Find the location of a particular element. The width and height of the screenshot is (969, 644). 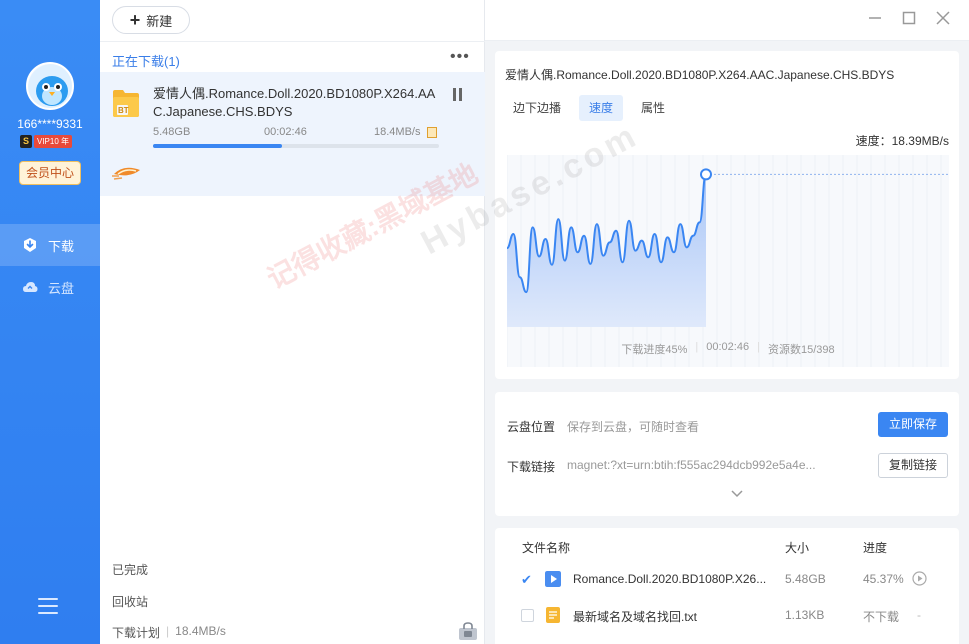

minimize-icon is located at coordinates (875, 18).